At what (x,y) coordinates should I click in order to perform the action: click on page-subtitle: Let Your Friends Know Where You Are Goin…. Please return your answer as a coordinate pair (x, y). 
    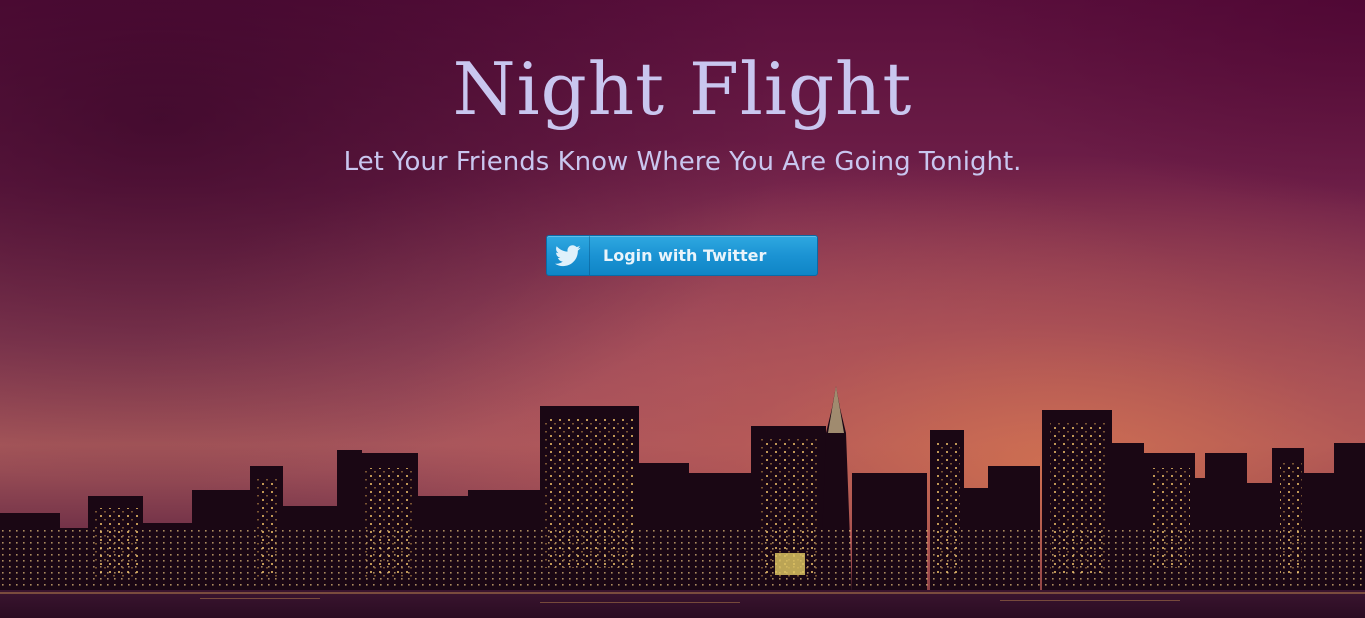
    Looking at the image, I should click on (682, 162).